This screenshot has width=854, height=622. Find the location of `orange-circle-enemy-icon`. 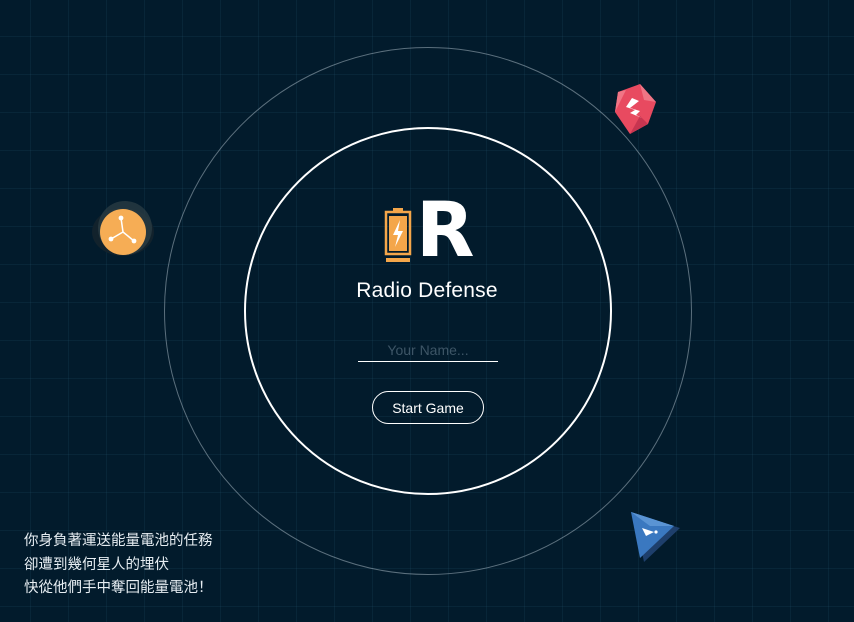

orange-circle-enemy-icon is located at coordinates (123, 228).